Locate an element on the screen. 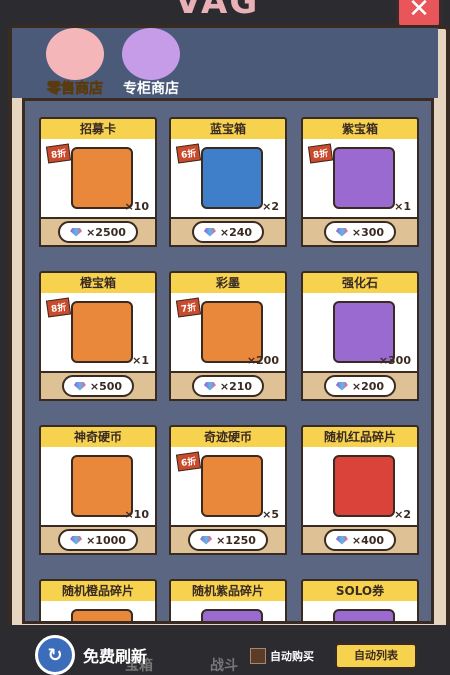 The width and height of the screenshot is (450, 675). item-card: SOLO券 is located at coordinates (360, 600).